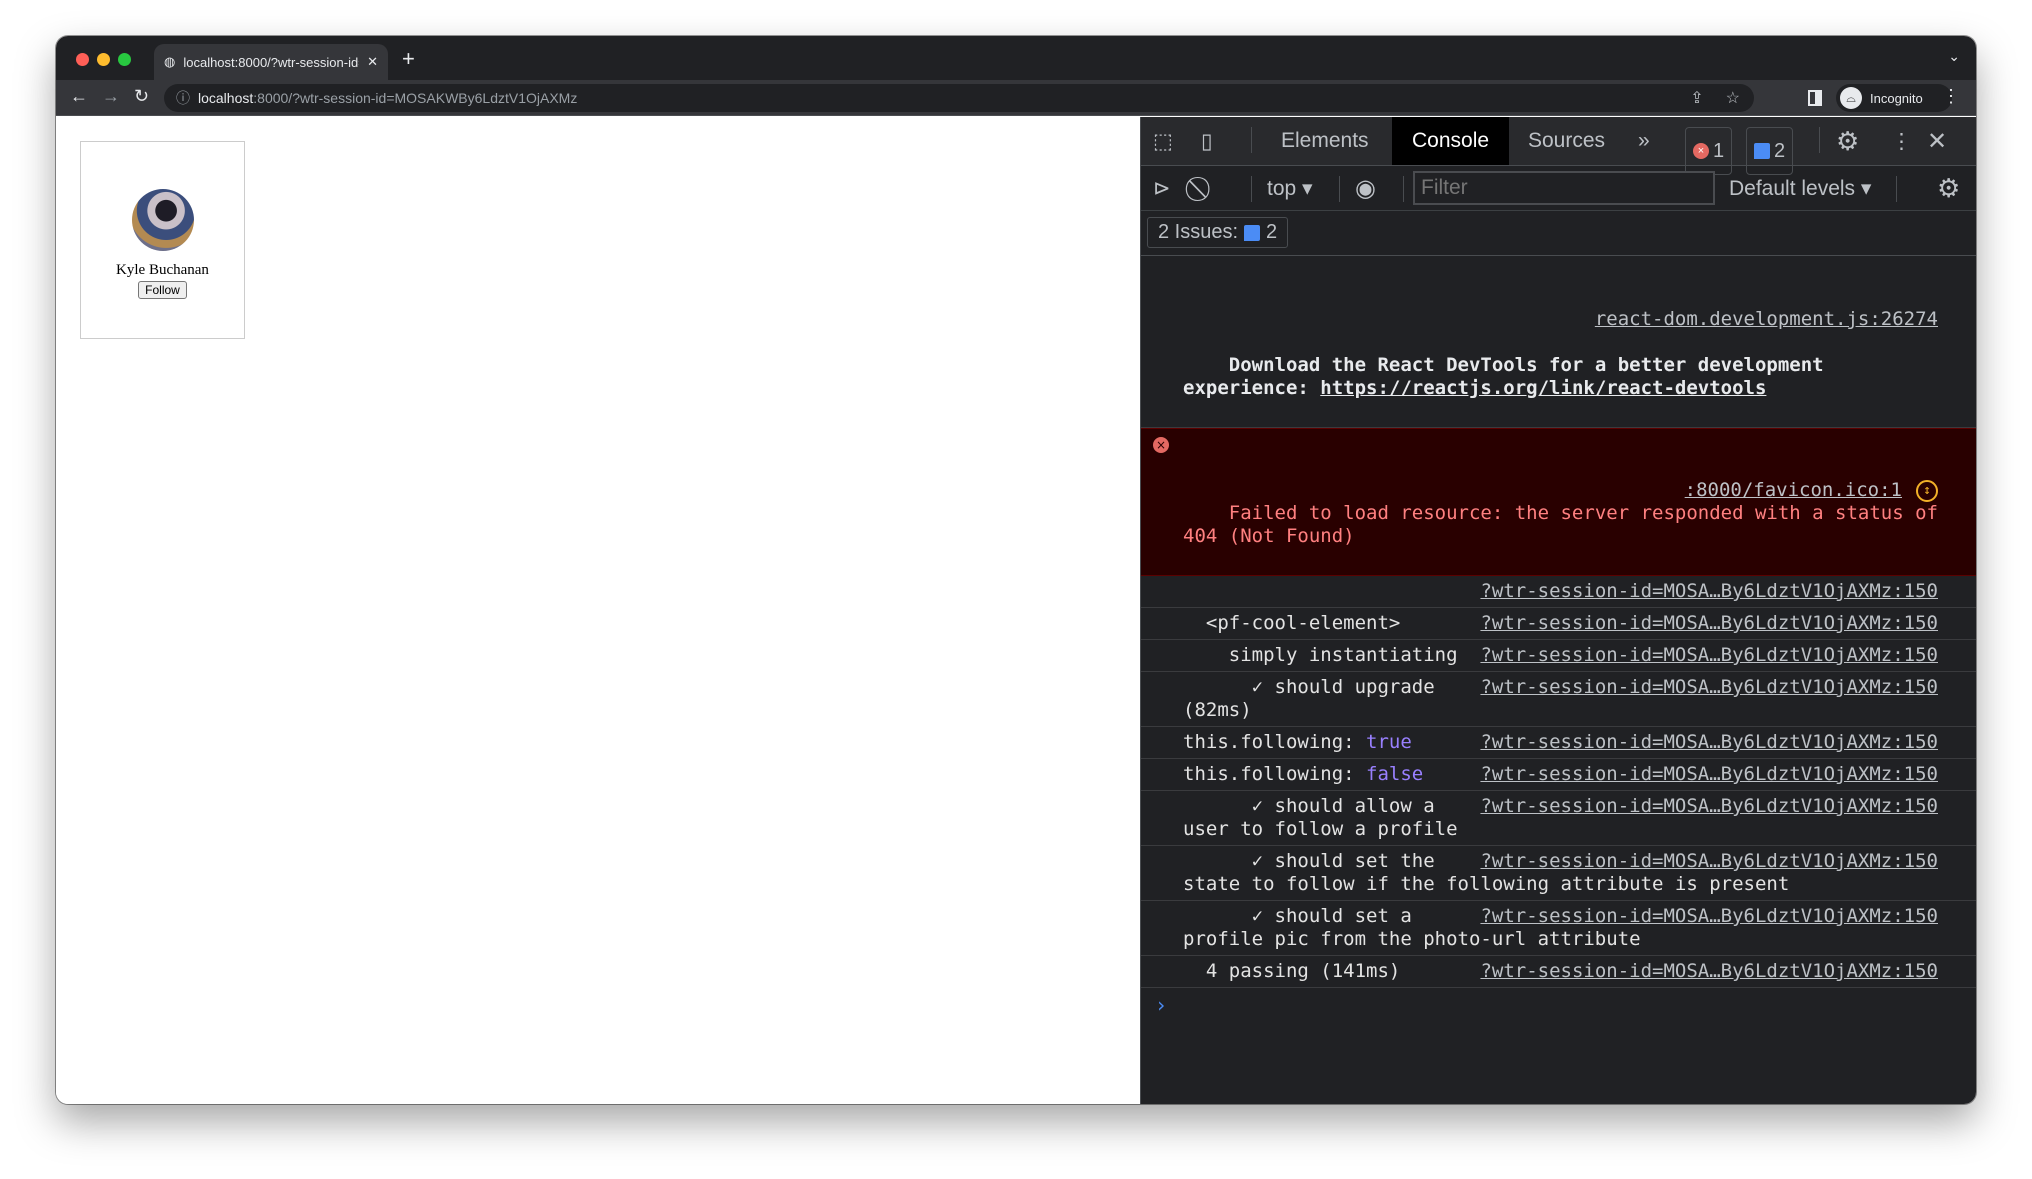 Image resolution: width=2032 pixels, height=1179 pixels. I want to click on message-text: simply instantiating, so click(1320, 655).